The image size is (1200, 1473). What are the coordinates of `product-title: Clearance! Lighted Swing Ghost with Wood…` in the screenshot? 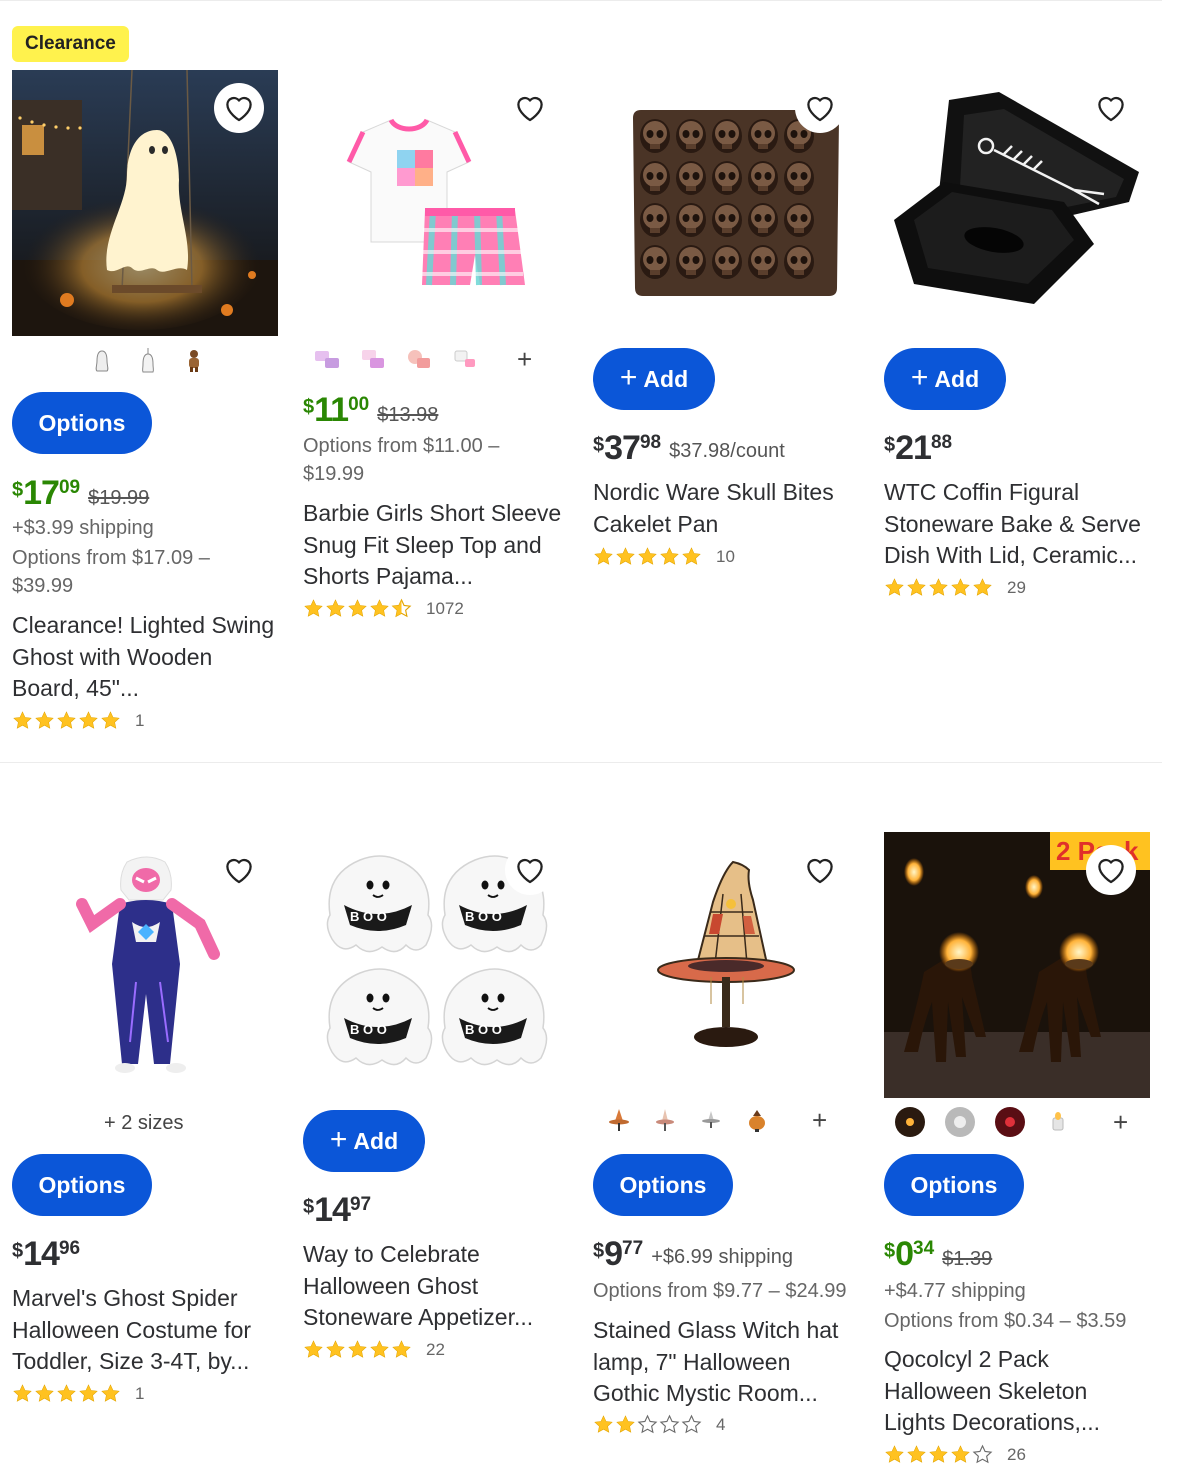 It's located at (145, 657).